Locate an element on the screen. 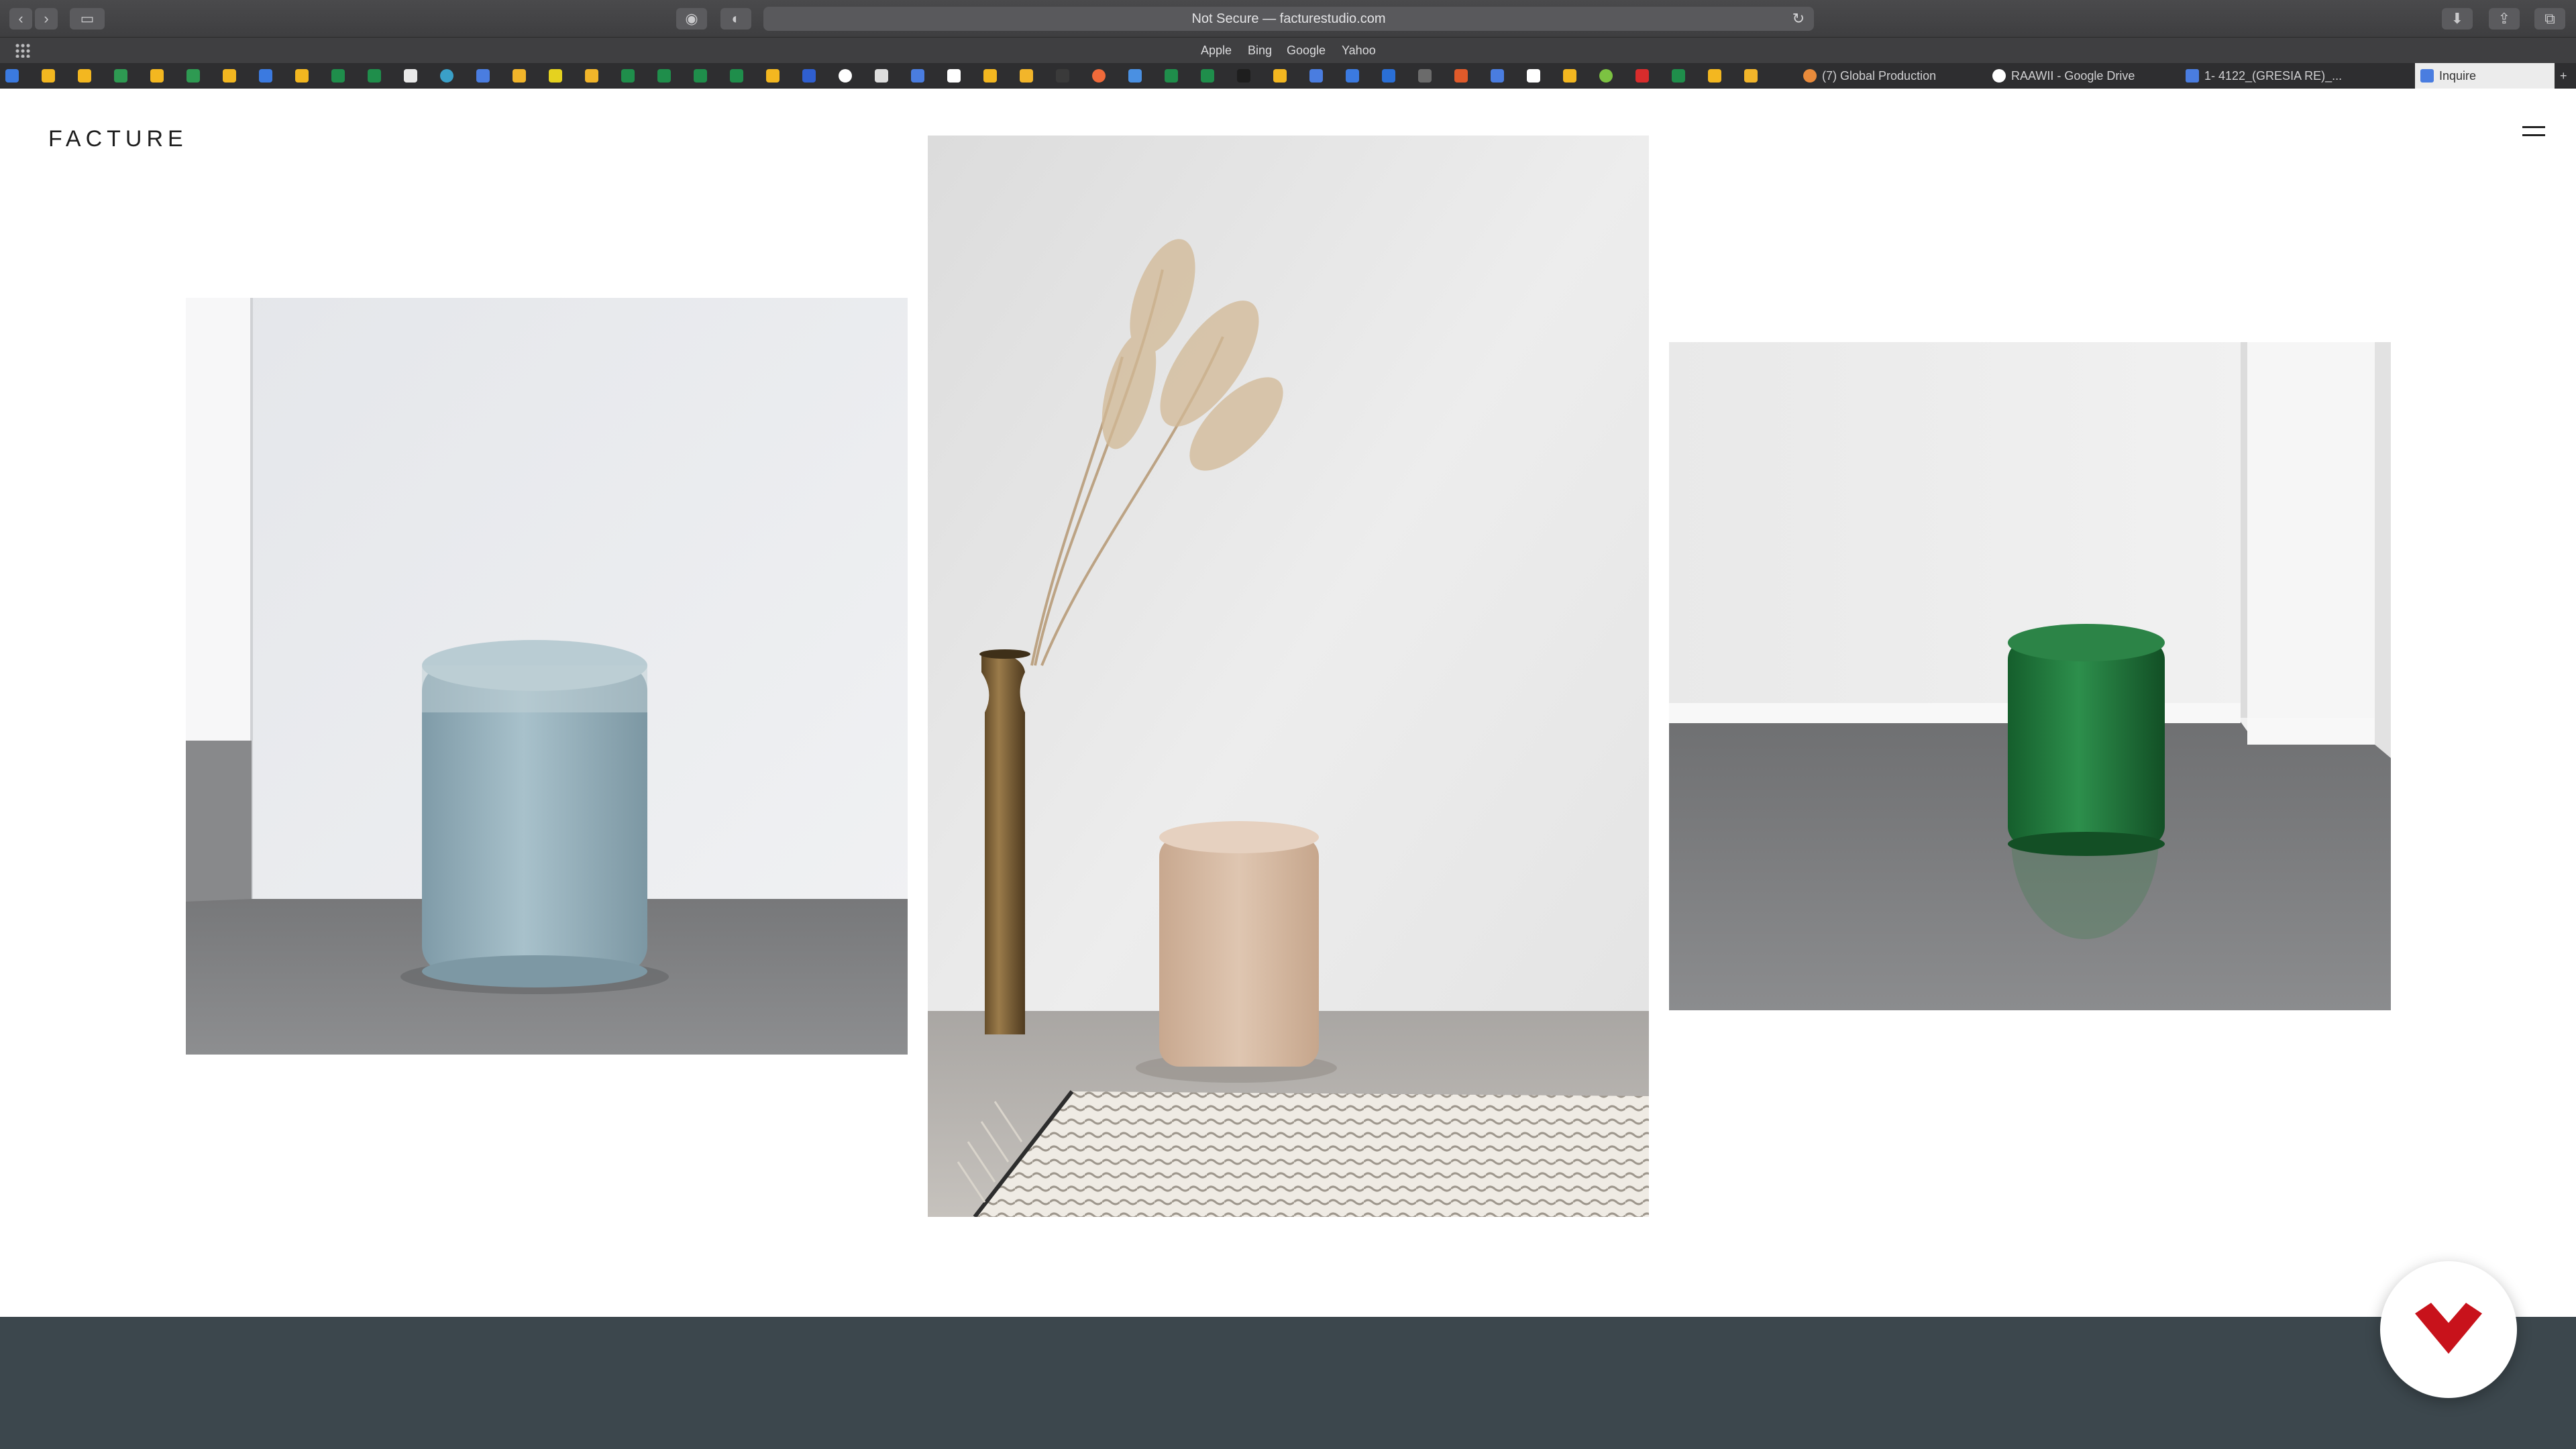 The height and width of the screenshot is (1449, 2576). badge-icon is located at coordinates (954, 76).